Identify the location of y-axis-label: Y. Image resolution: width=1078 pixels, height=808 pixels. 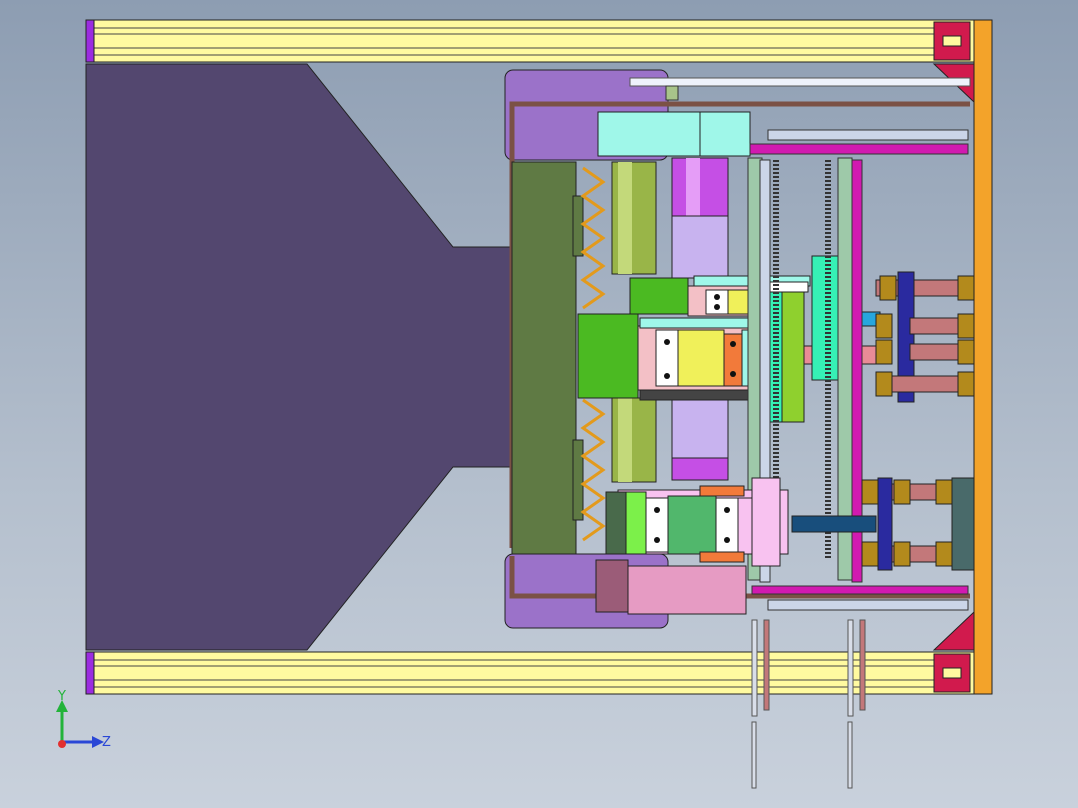
(61, 696).